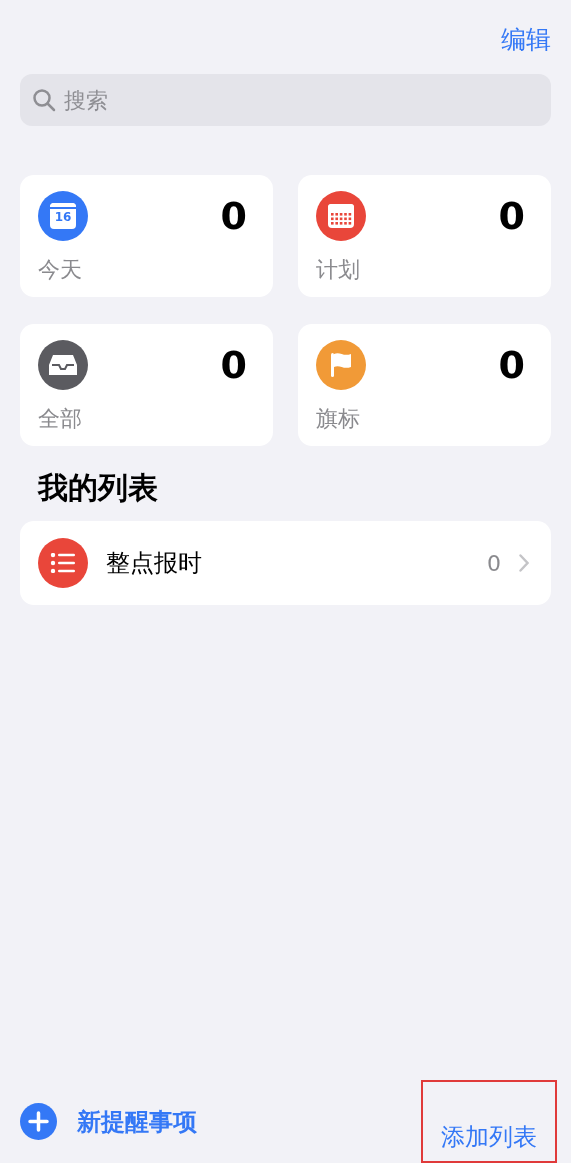  I want to click on smart-list-card: 0 计划, so click(424, 236).